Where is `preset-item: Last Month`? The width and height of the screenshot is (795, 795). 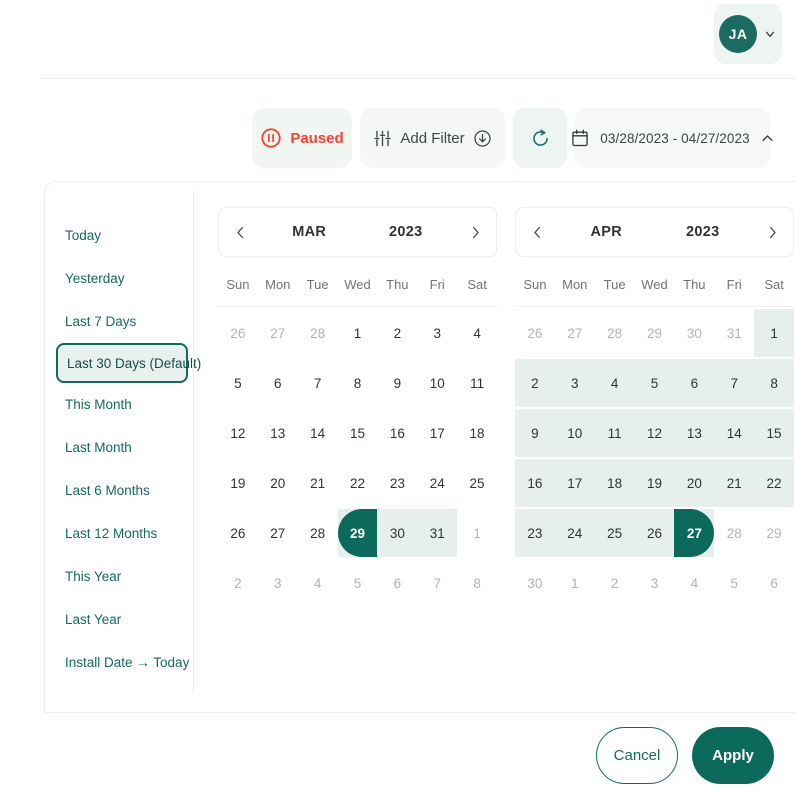
preset-item: Last Month is located at coordinates (119, 447).